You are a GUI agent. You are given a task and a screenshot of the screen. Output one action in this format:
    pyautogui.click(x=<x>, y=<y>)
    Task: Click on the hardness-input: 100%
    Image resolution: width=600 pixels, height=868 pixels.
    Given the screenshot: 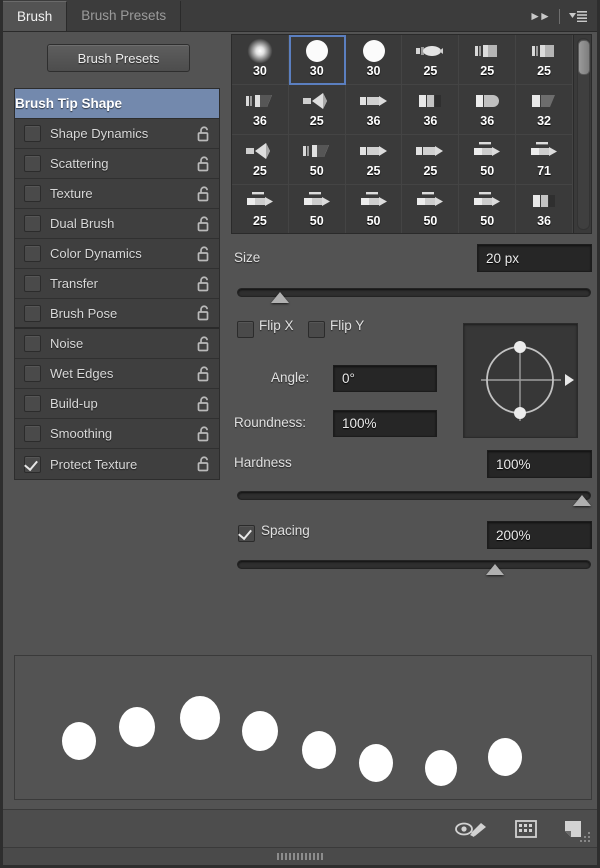 What is the action you would take?
    pyautogui.click(x=539, y=464)
    